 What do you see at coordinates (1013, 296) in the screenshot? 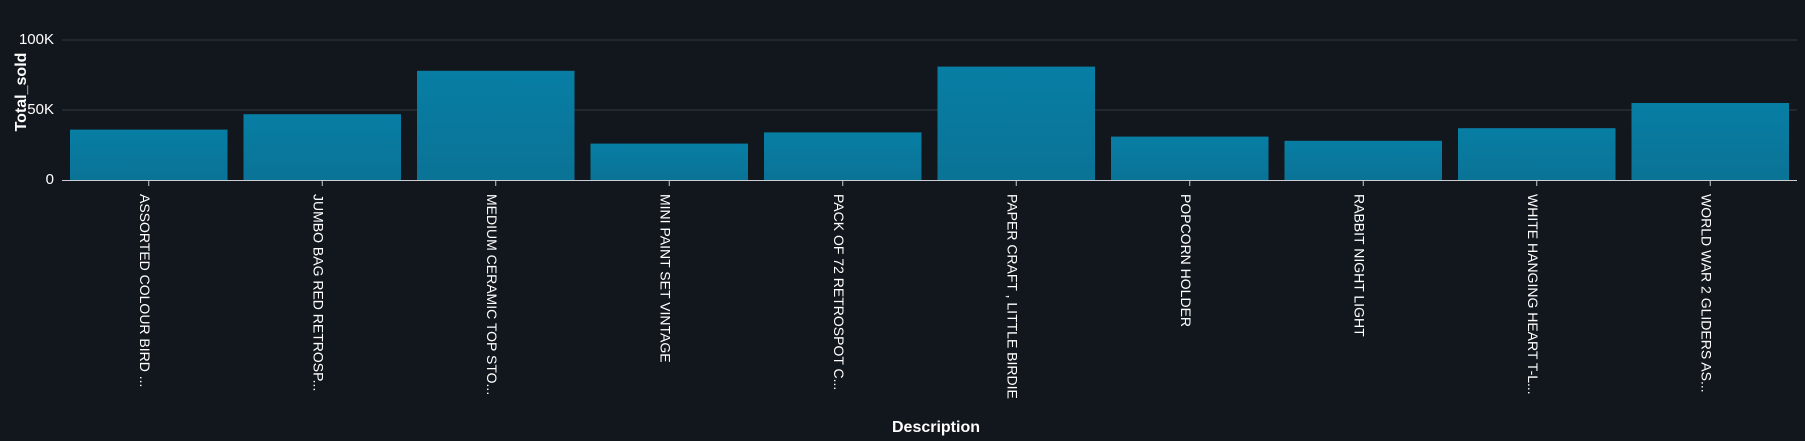
I see `x-tick-label: PAPER CRAFT , LITTLE BIRDIE` at bounding box center [1013, 296].